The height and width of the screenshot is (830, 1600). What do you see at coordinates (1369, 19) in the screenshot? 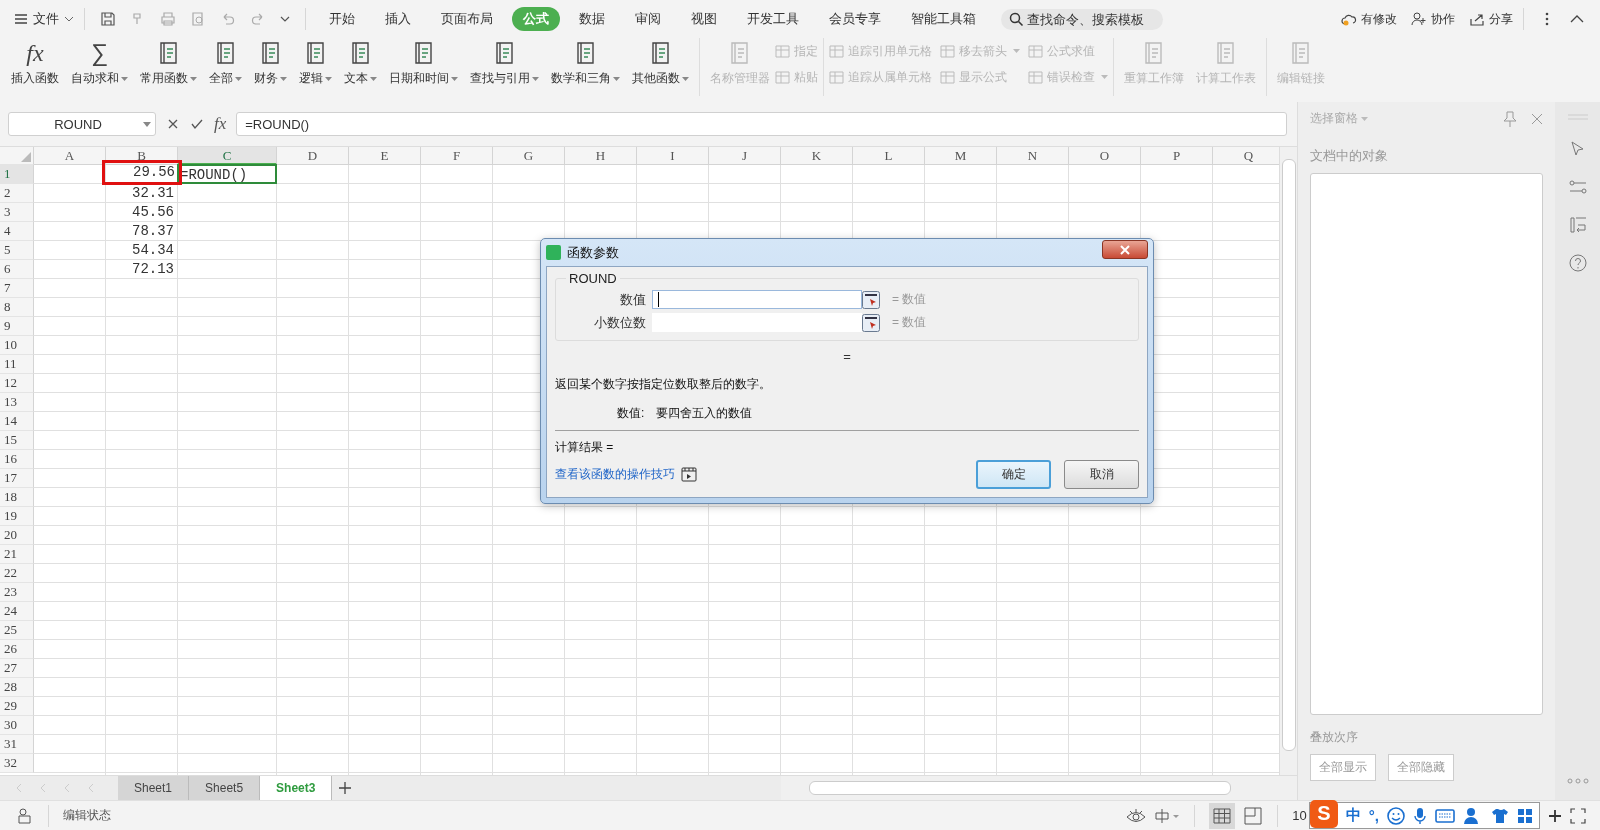
I see `changes-button: 有修改` at bounding box center [1369, 19].